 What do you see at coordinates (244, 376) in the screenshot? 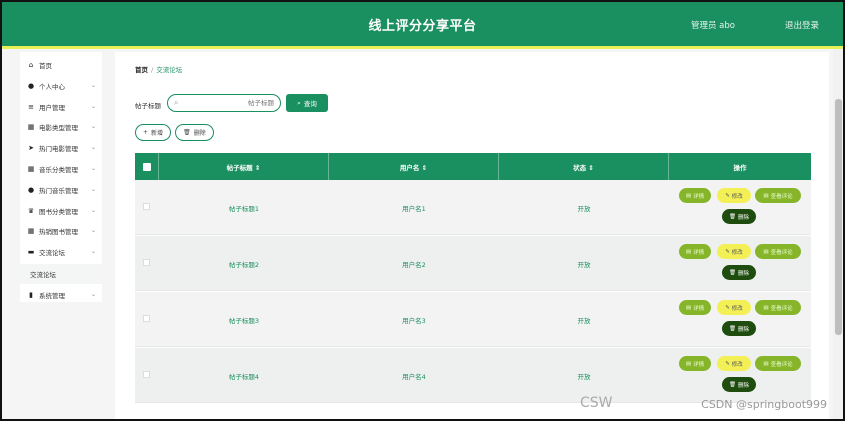
I see `cell-title: 帖子标题4` at bounding box center [244, 376].